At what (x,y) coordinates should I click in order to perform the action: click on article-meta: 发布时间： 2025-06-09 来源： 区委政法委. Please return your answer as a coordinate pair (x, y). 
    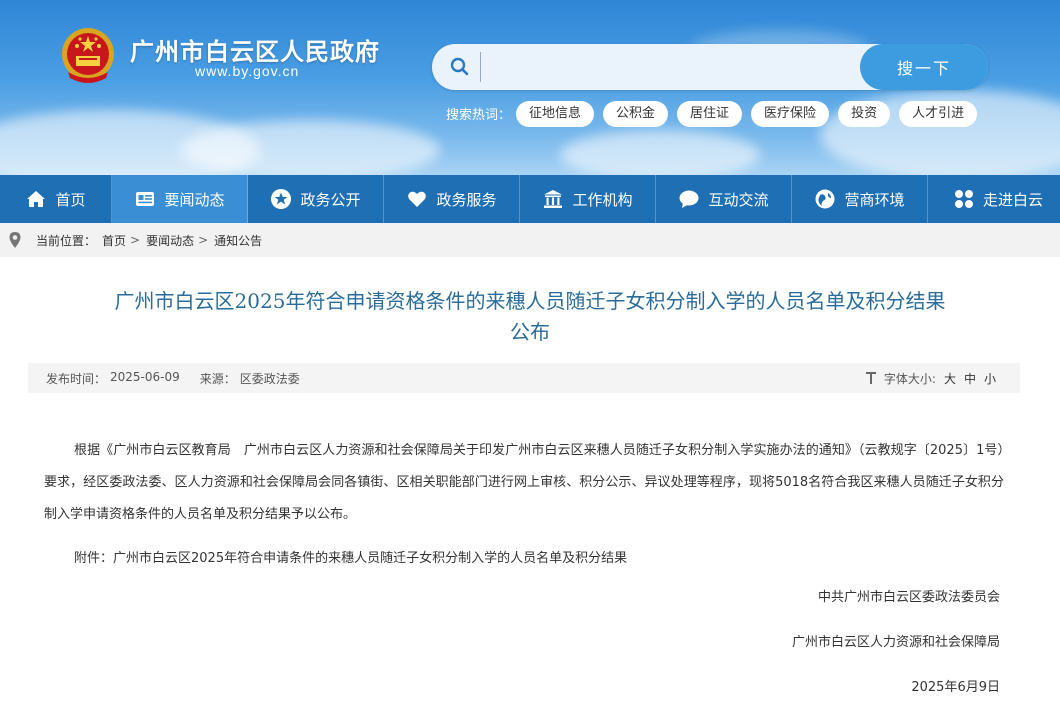
    Looking at the image, I should click on (173, 378).